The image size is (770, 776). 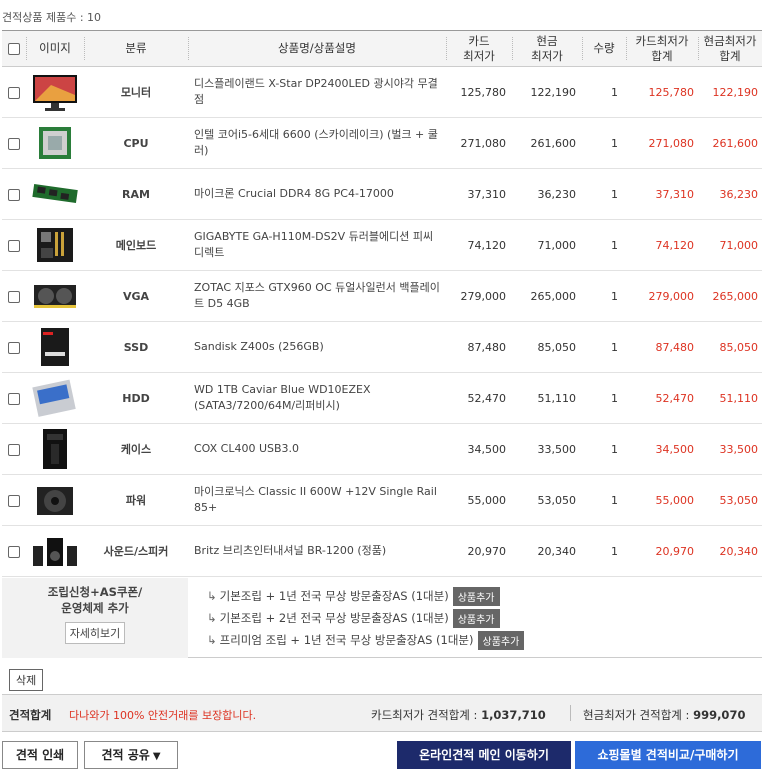 I want to click on cash-price: 33,500, so click(x=547, y=449).